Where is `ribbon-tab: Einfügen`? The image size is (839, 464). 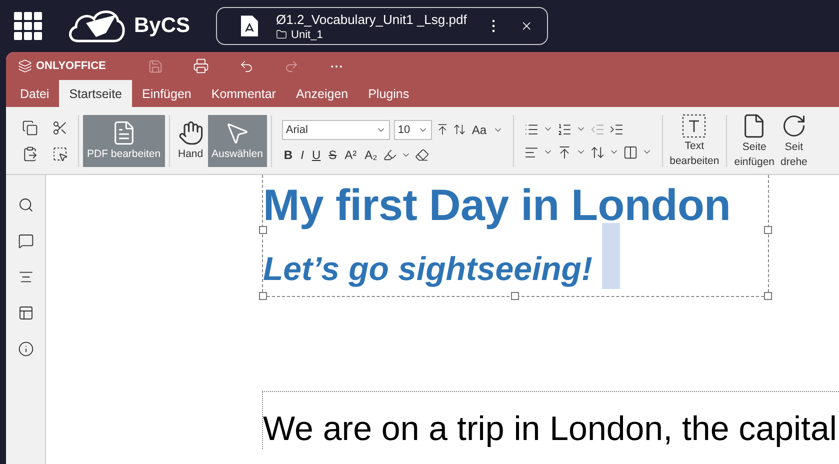 ribbon-tab: Einfügen is located at coordinates (167, 93).